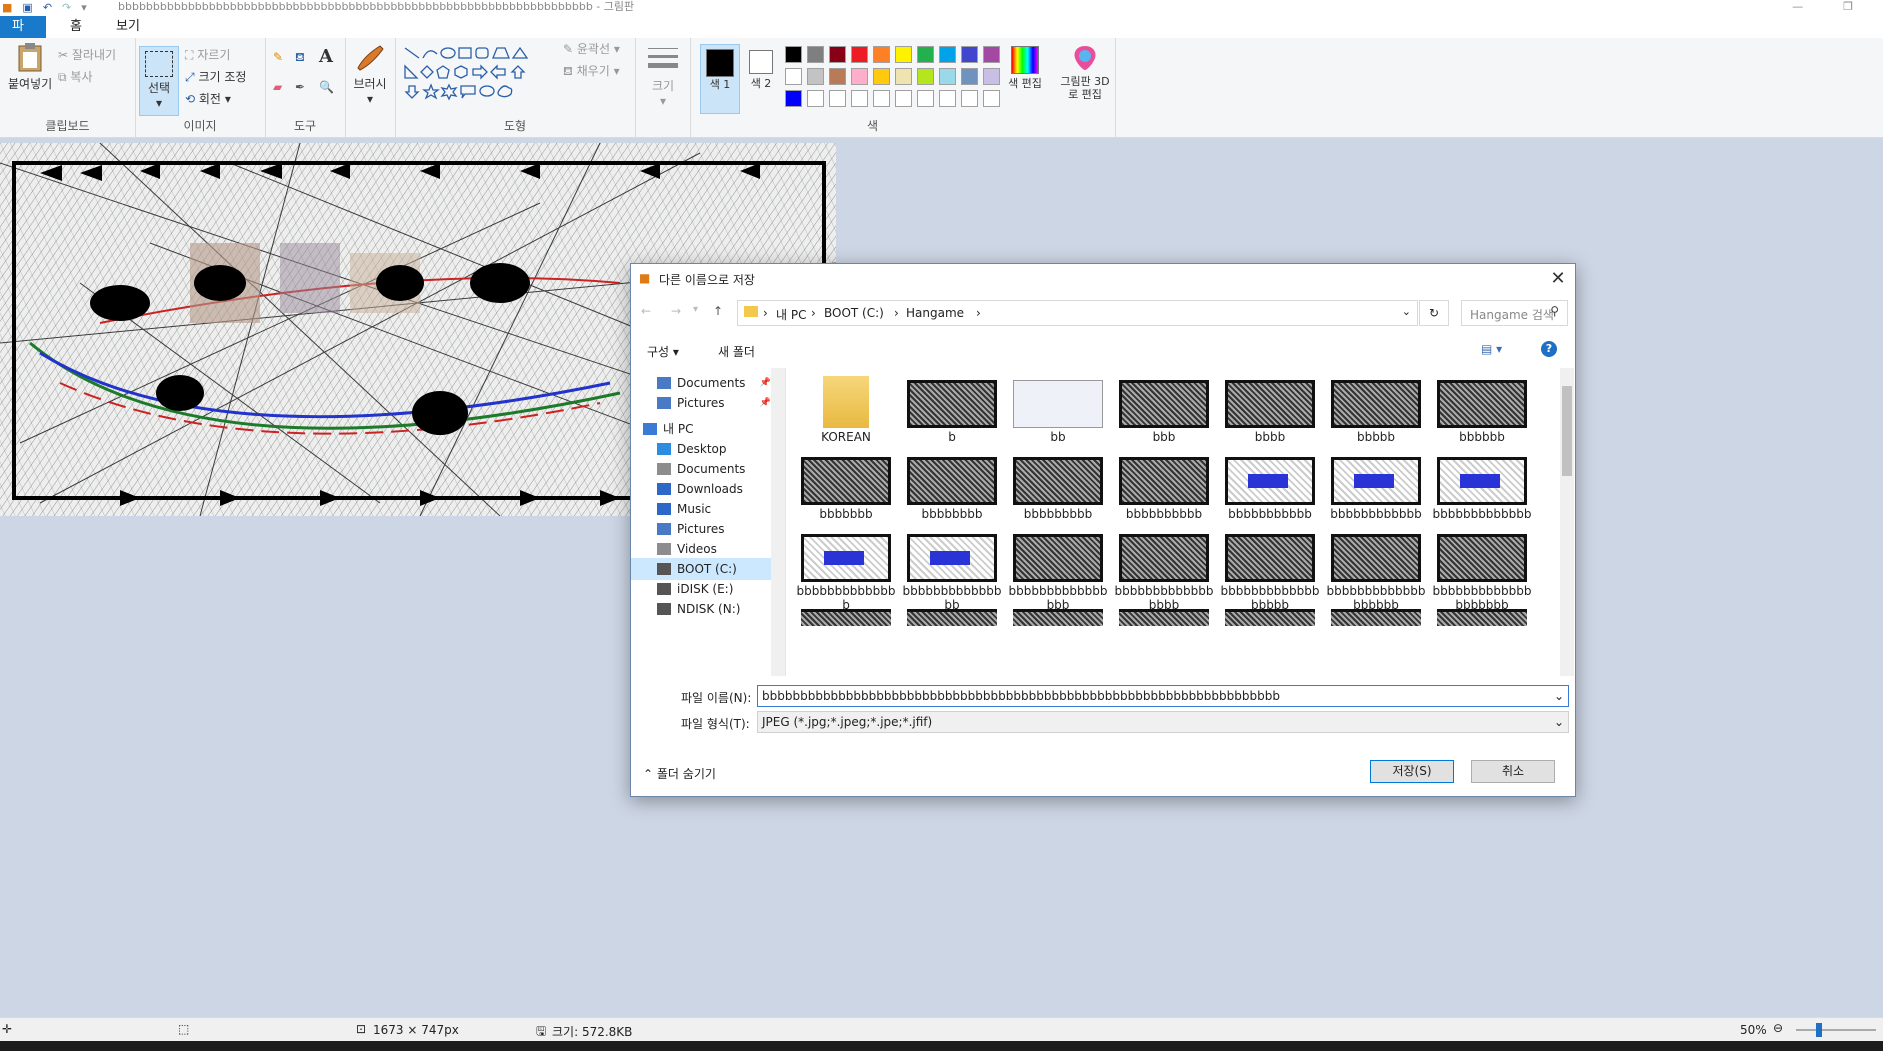 Image resolution: width=1883 pixels, height=1051 pixels. What do you see at coordinates (75, 76) in the screenshot?
I see `copy-button: ⧉ 복사` at bounding box center [75, 76].